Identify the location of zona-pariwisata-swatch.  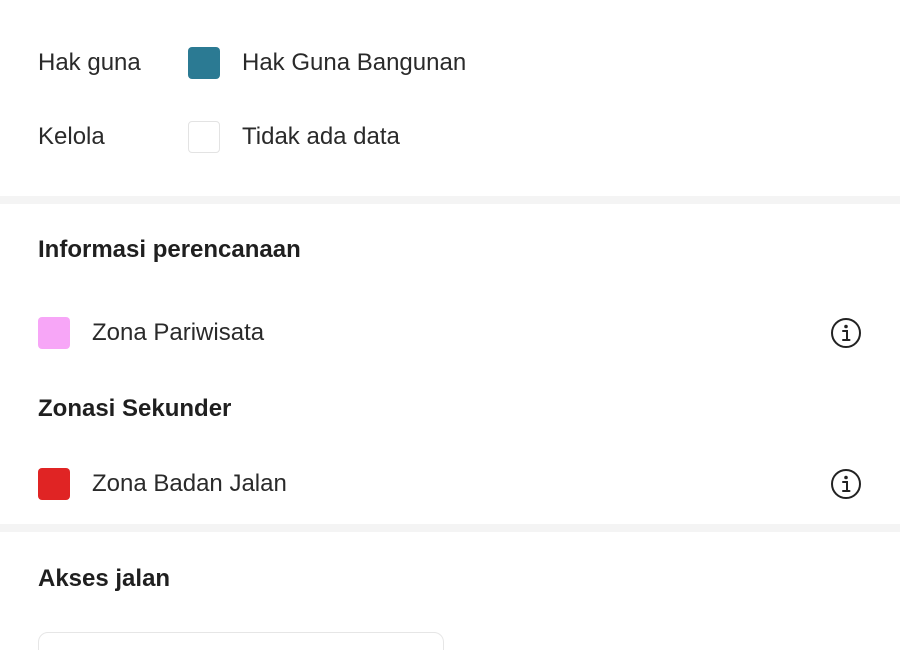
(54, 333).